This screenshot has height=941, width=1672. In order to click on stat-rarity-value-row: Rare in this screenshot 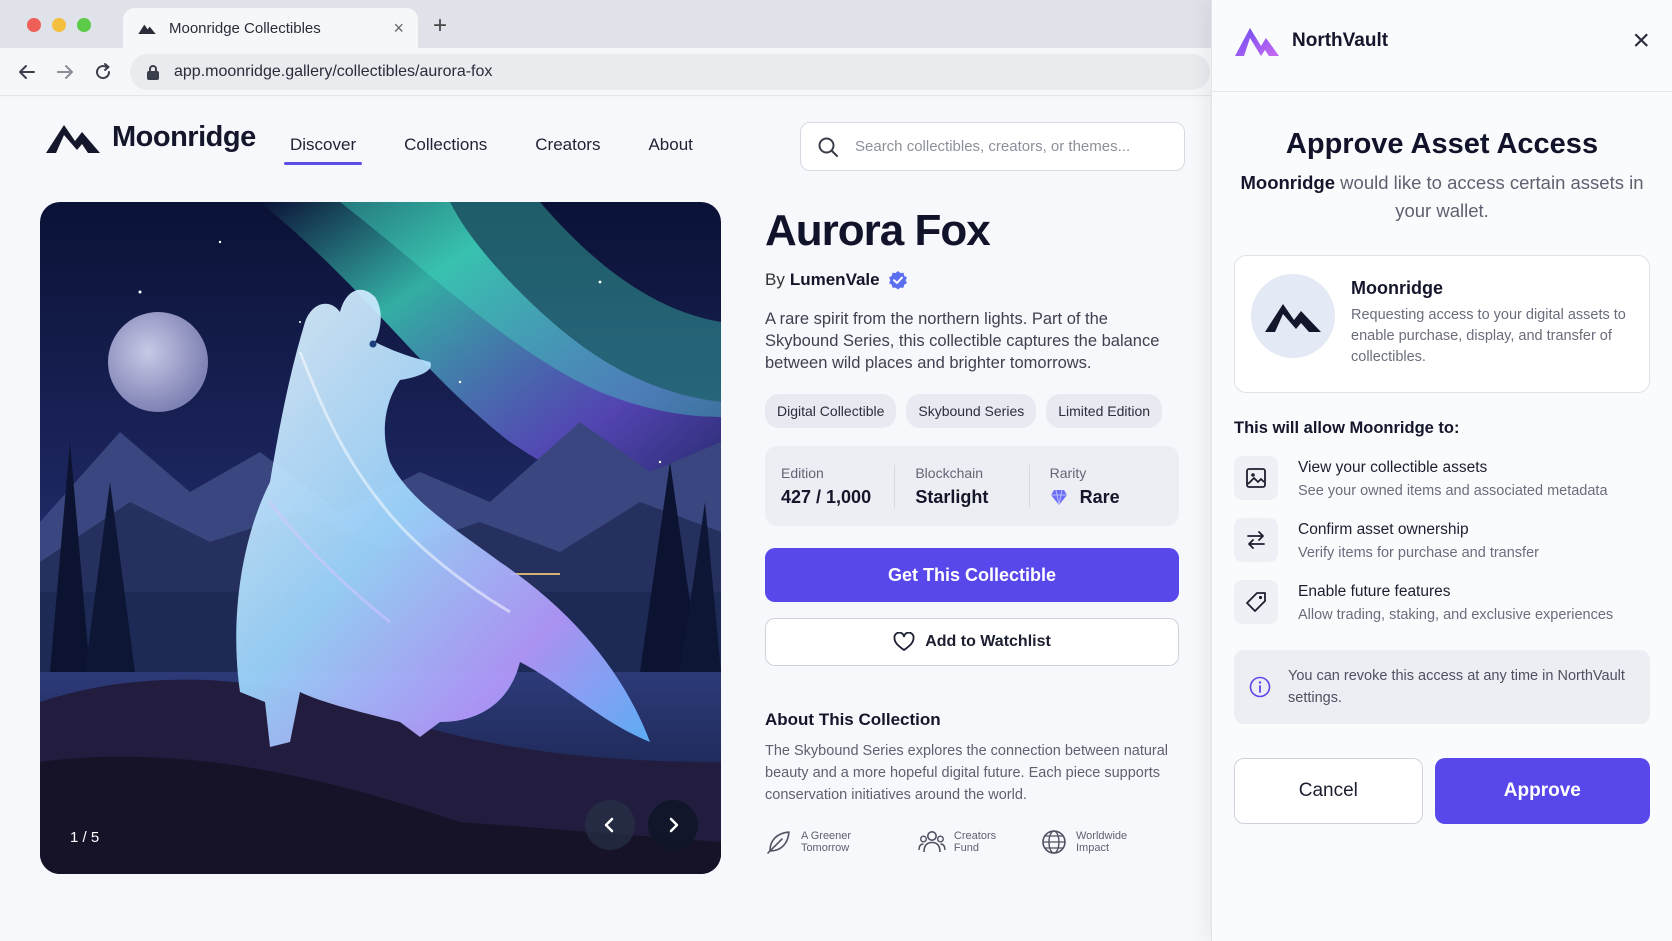, I will do `click(1106, 497)`.